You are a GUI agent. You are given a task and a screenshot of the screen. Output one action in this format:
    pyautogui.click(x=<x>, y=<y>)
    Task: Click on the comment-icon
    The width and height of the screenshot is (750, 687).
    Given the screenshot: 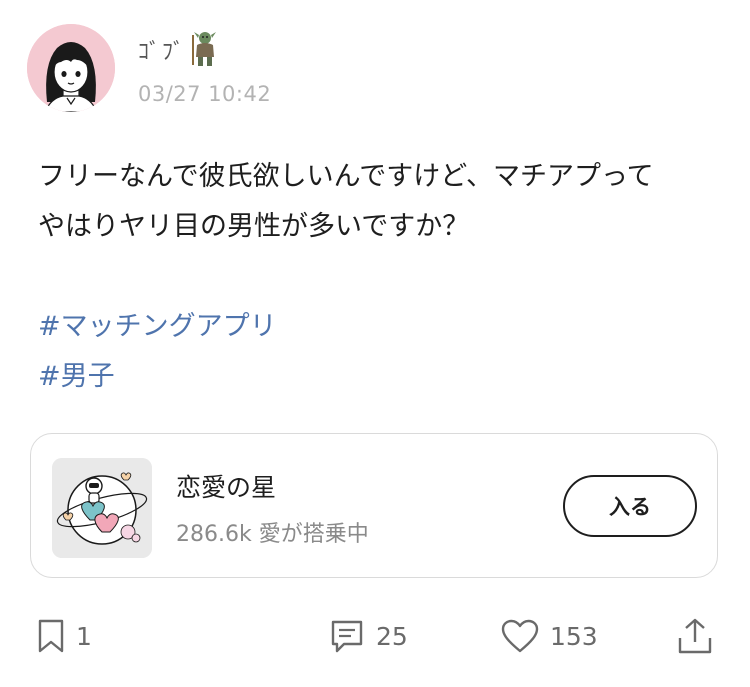 What is the action you would take?
    pyautogui.click(x=347, y=636)
    